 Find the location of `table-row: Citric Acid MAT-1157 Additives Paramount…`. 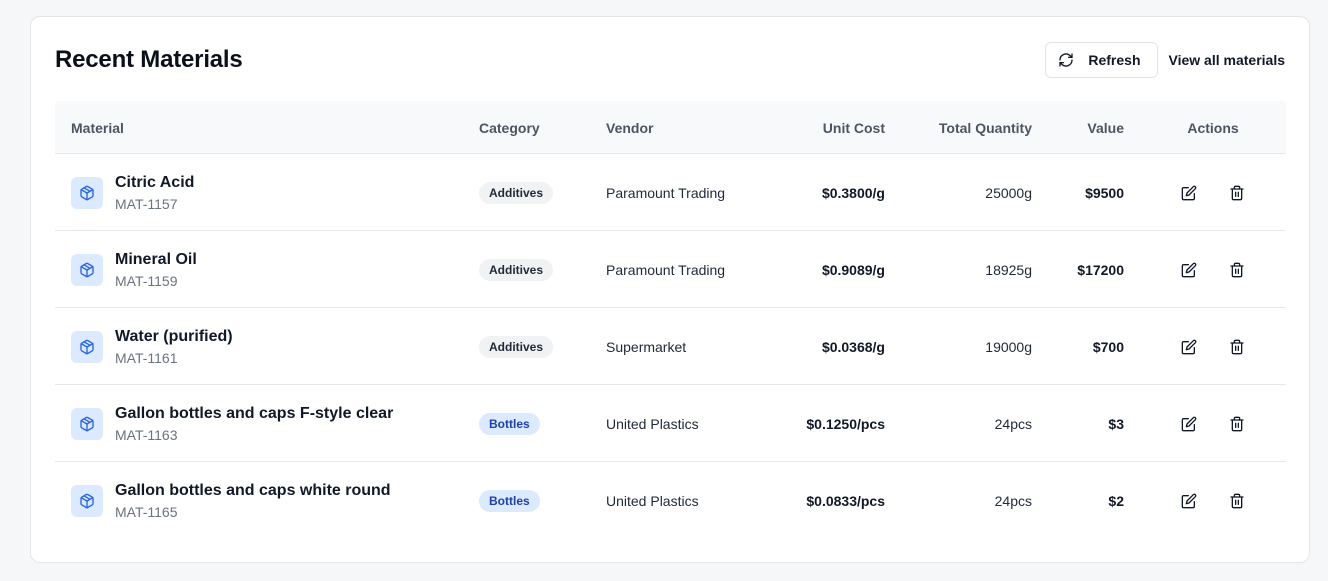

table-row: Citric Acid MAT-1157 Additives Paramount… is located at coordinates (670, 192).